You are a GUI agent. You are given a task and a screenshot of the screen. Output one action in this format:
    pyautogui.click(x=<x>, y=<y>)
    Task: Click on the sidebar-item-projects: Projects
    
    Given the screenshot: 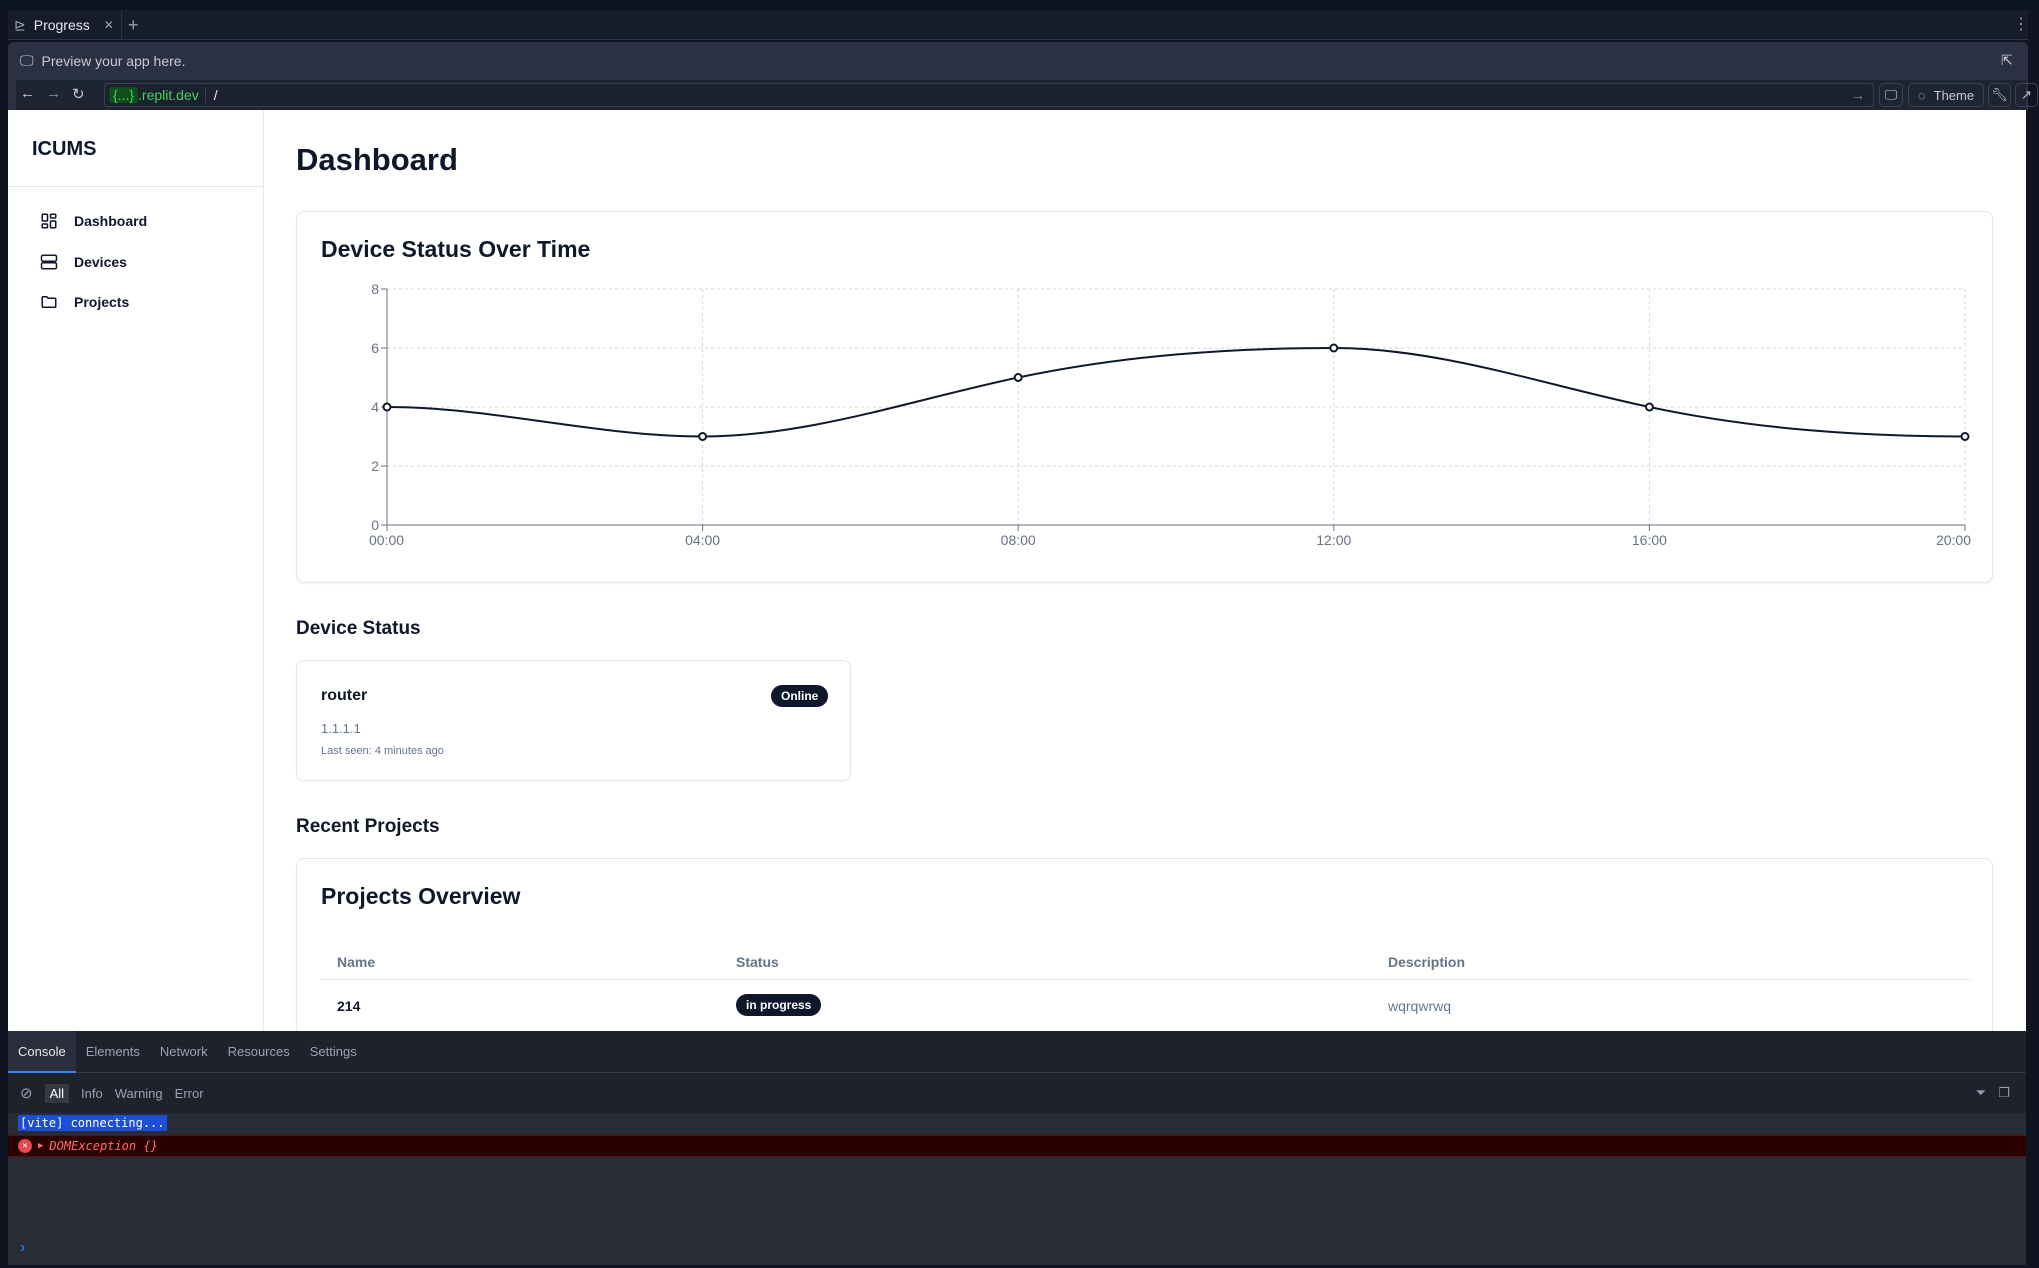 What is the action you would take?
    pyautogui.click(x=84, y=302)
    